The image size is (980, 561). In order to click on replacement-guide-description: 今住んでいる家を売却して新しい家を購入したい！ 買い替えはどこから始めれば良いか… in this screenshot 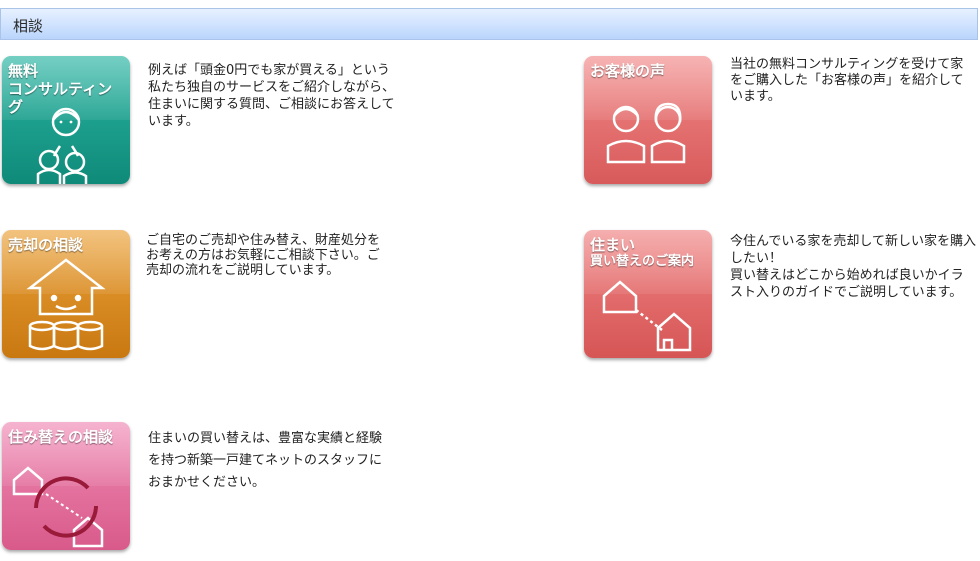, I will do `click(853, 267)`.